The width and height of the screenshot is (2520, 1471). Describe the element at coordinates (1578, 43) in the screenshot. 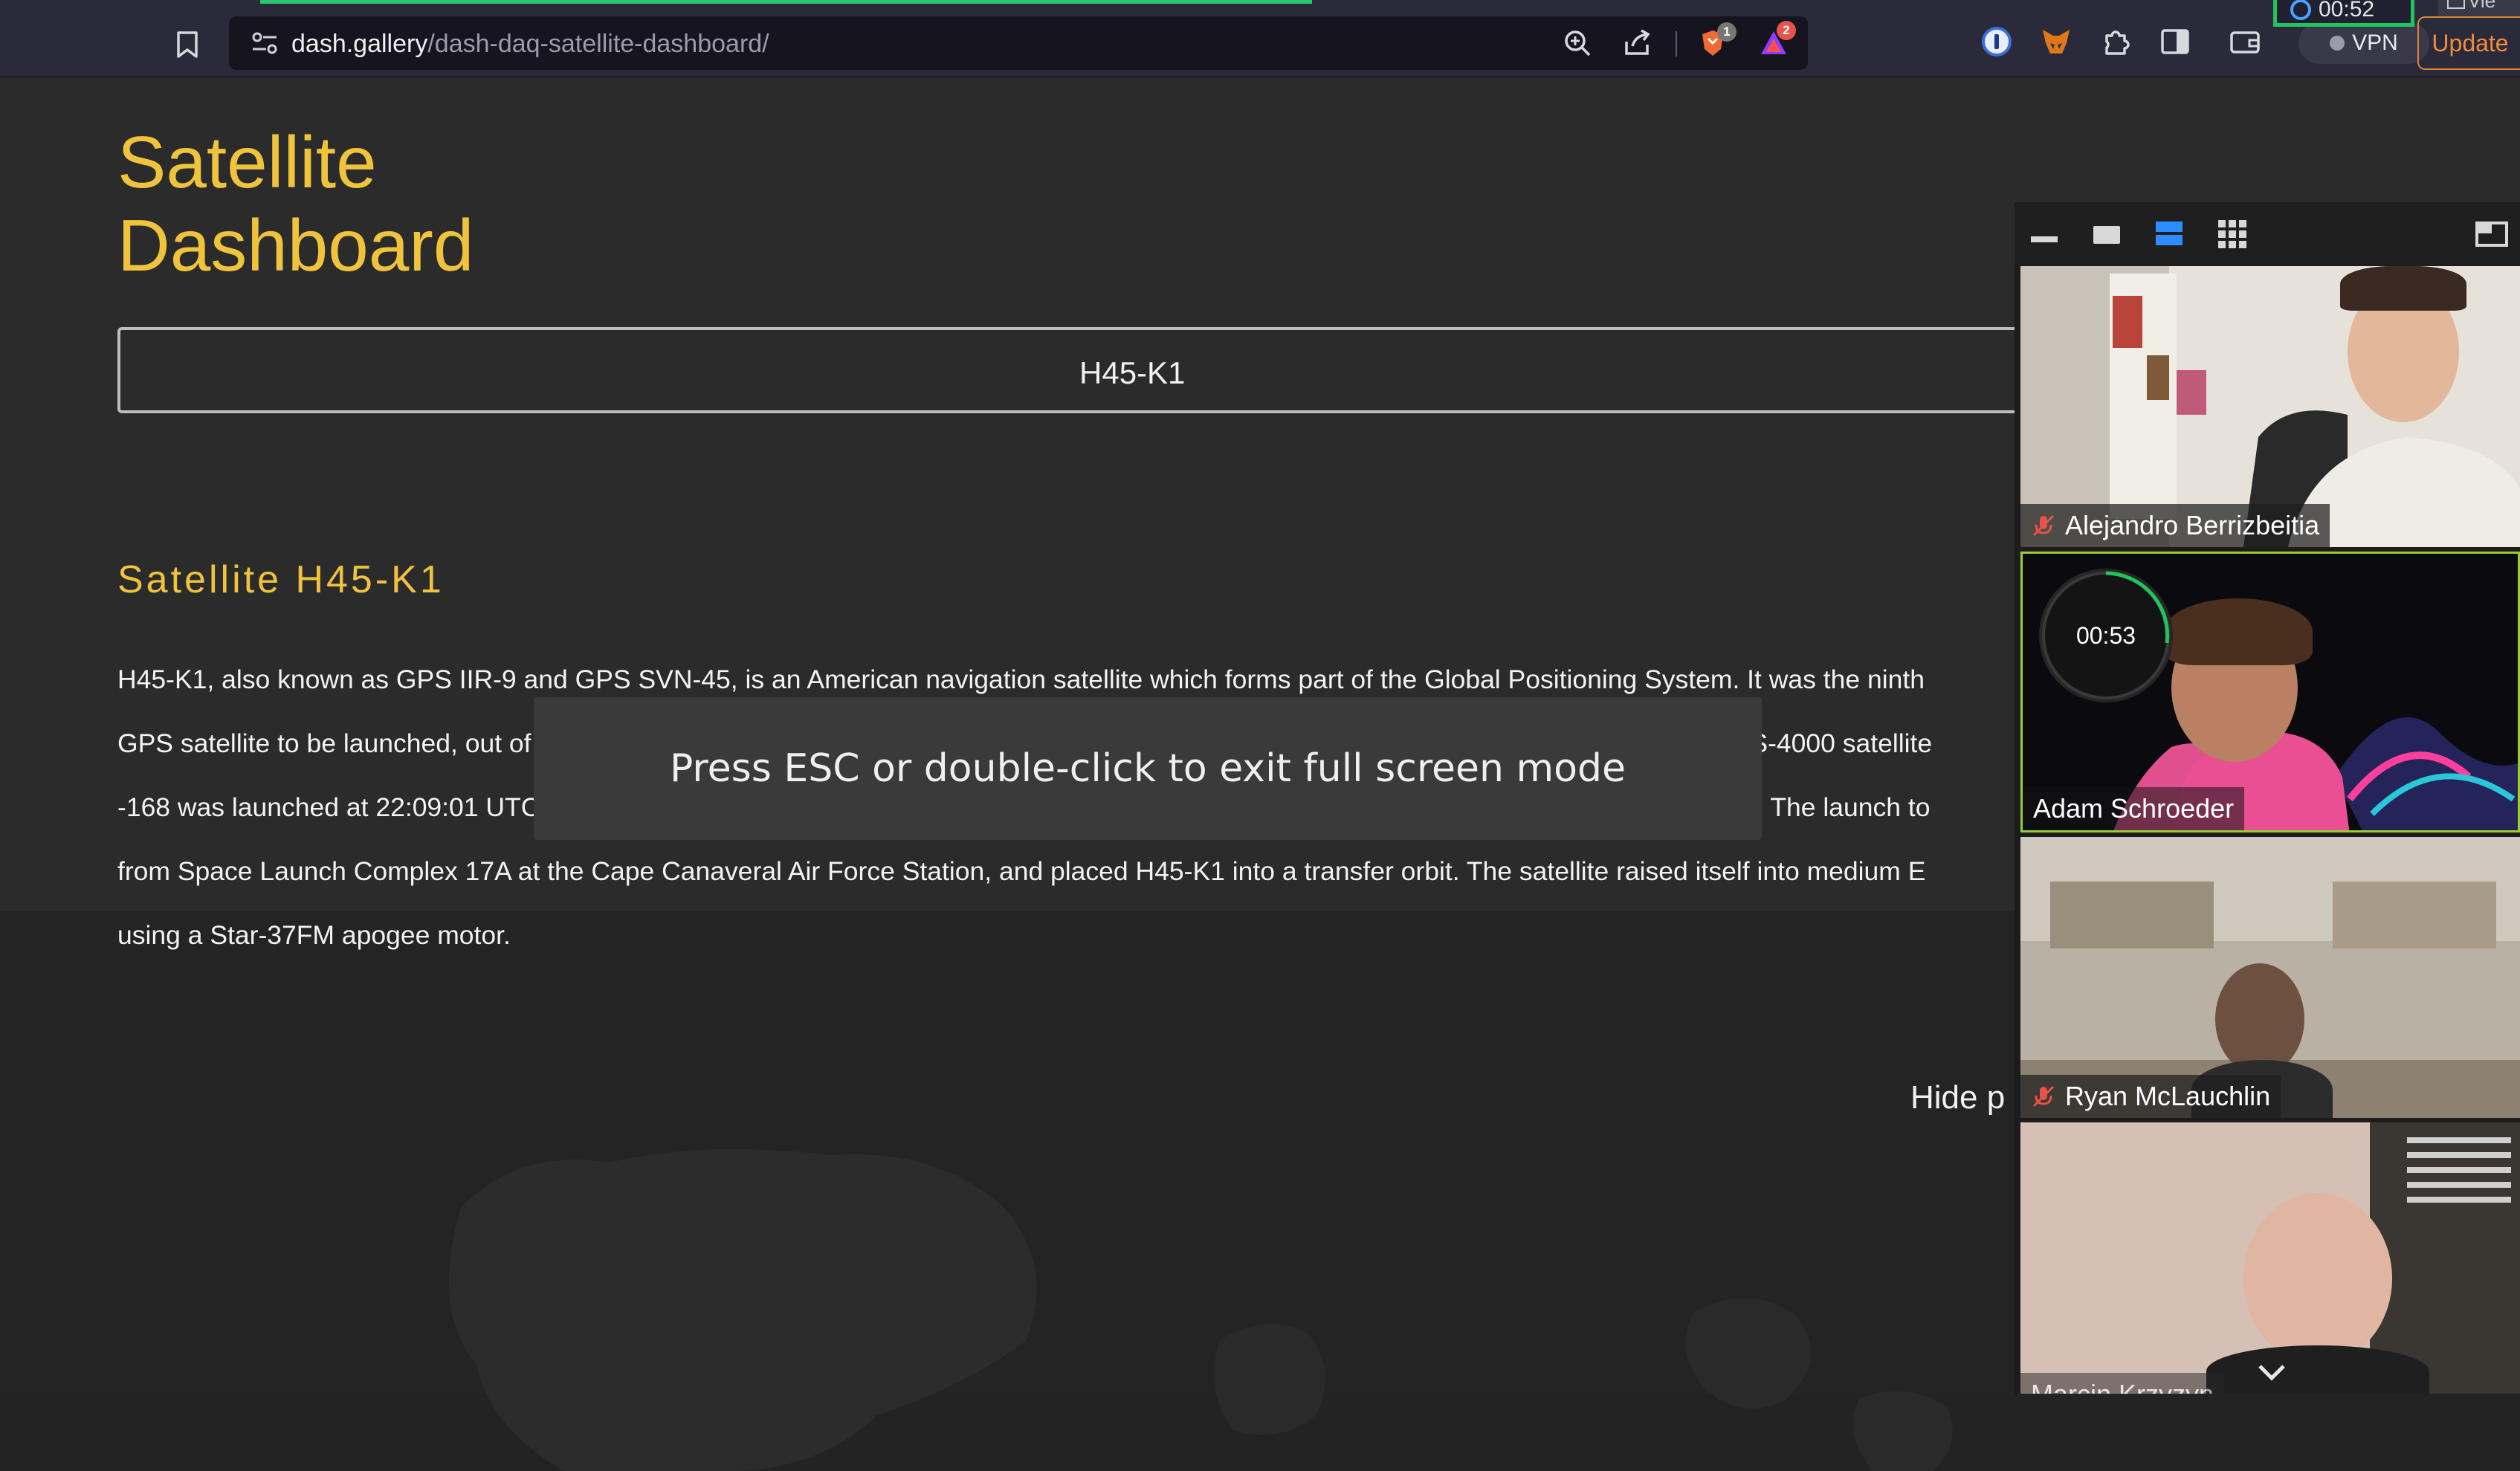

I see `zoom-icon` at that location.